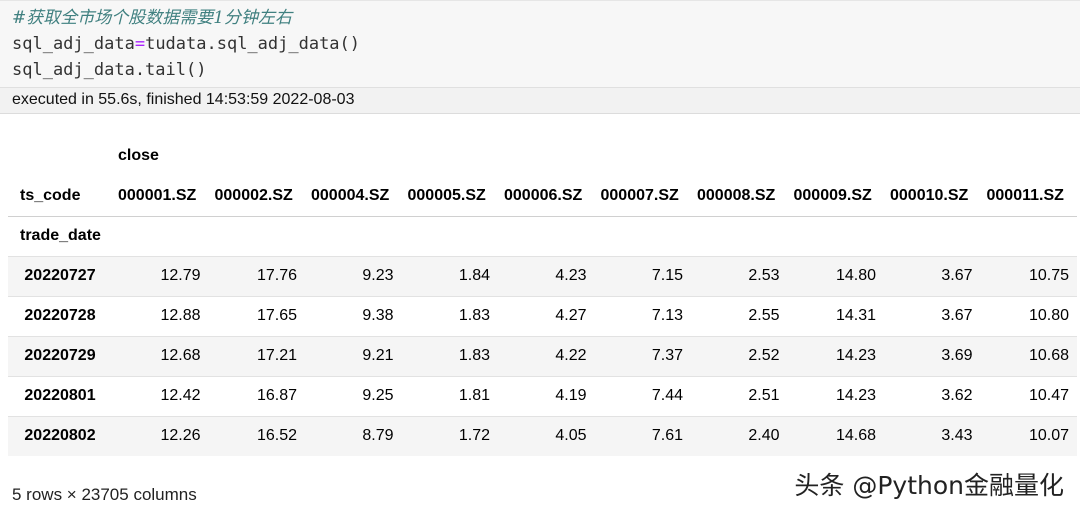 This screenshot has width=1080, height=510. Describe the element at coordinates (571, 315) in the screenshot. I see `table-cell: 4.27` at that location.